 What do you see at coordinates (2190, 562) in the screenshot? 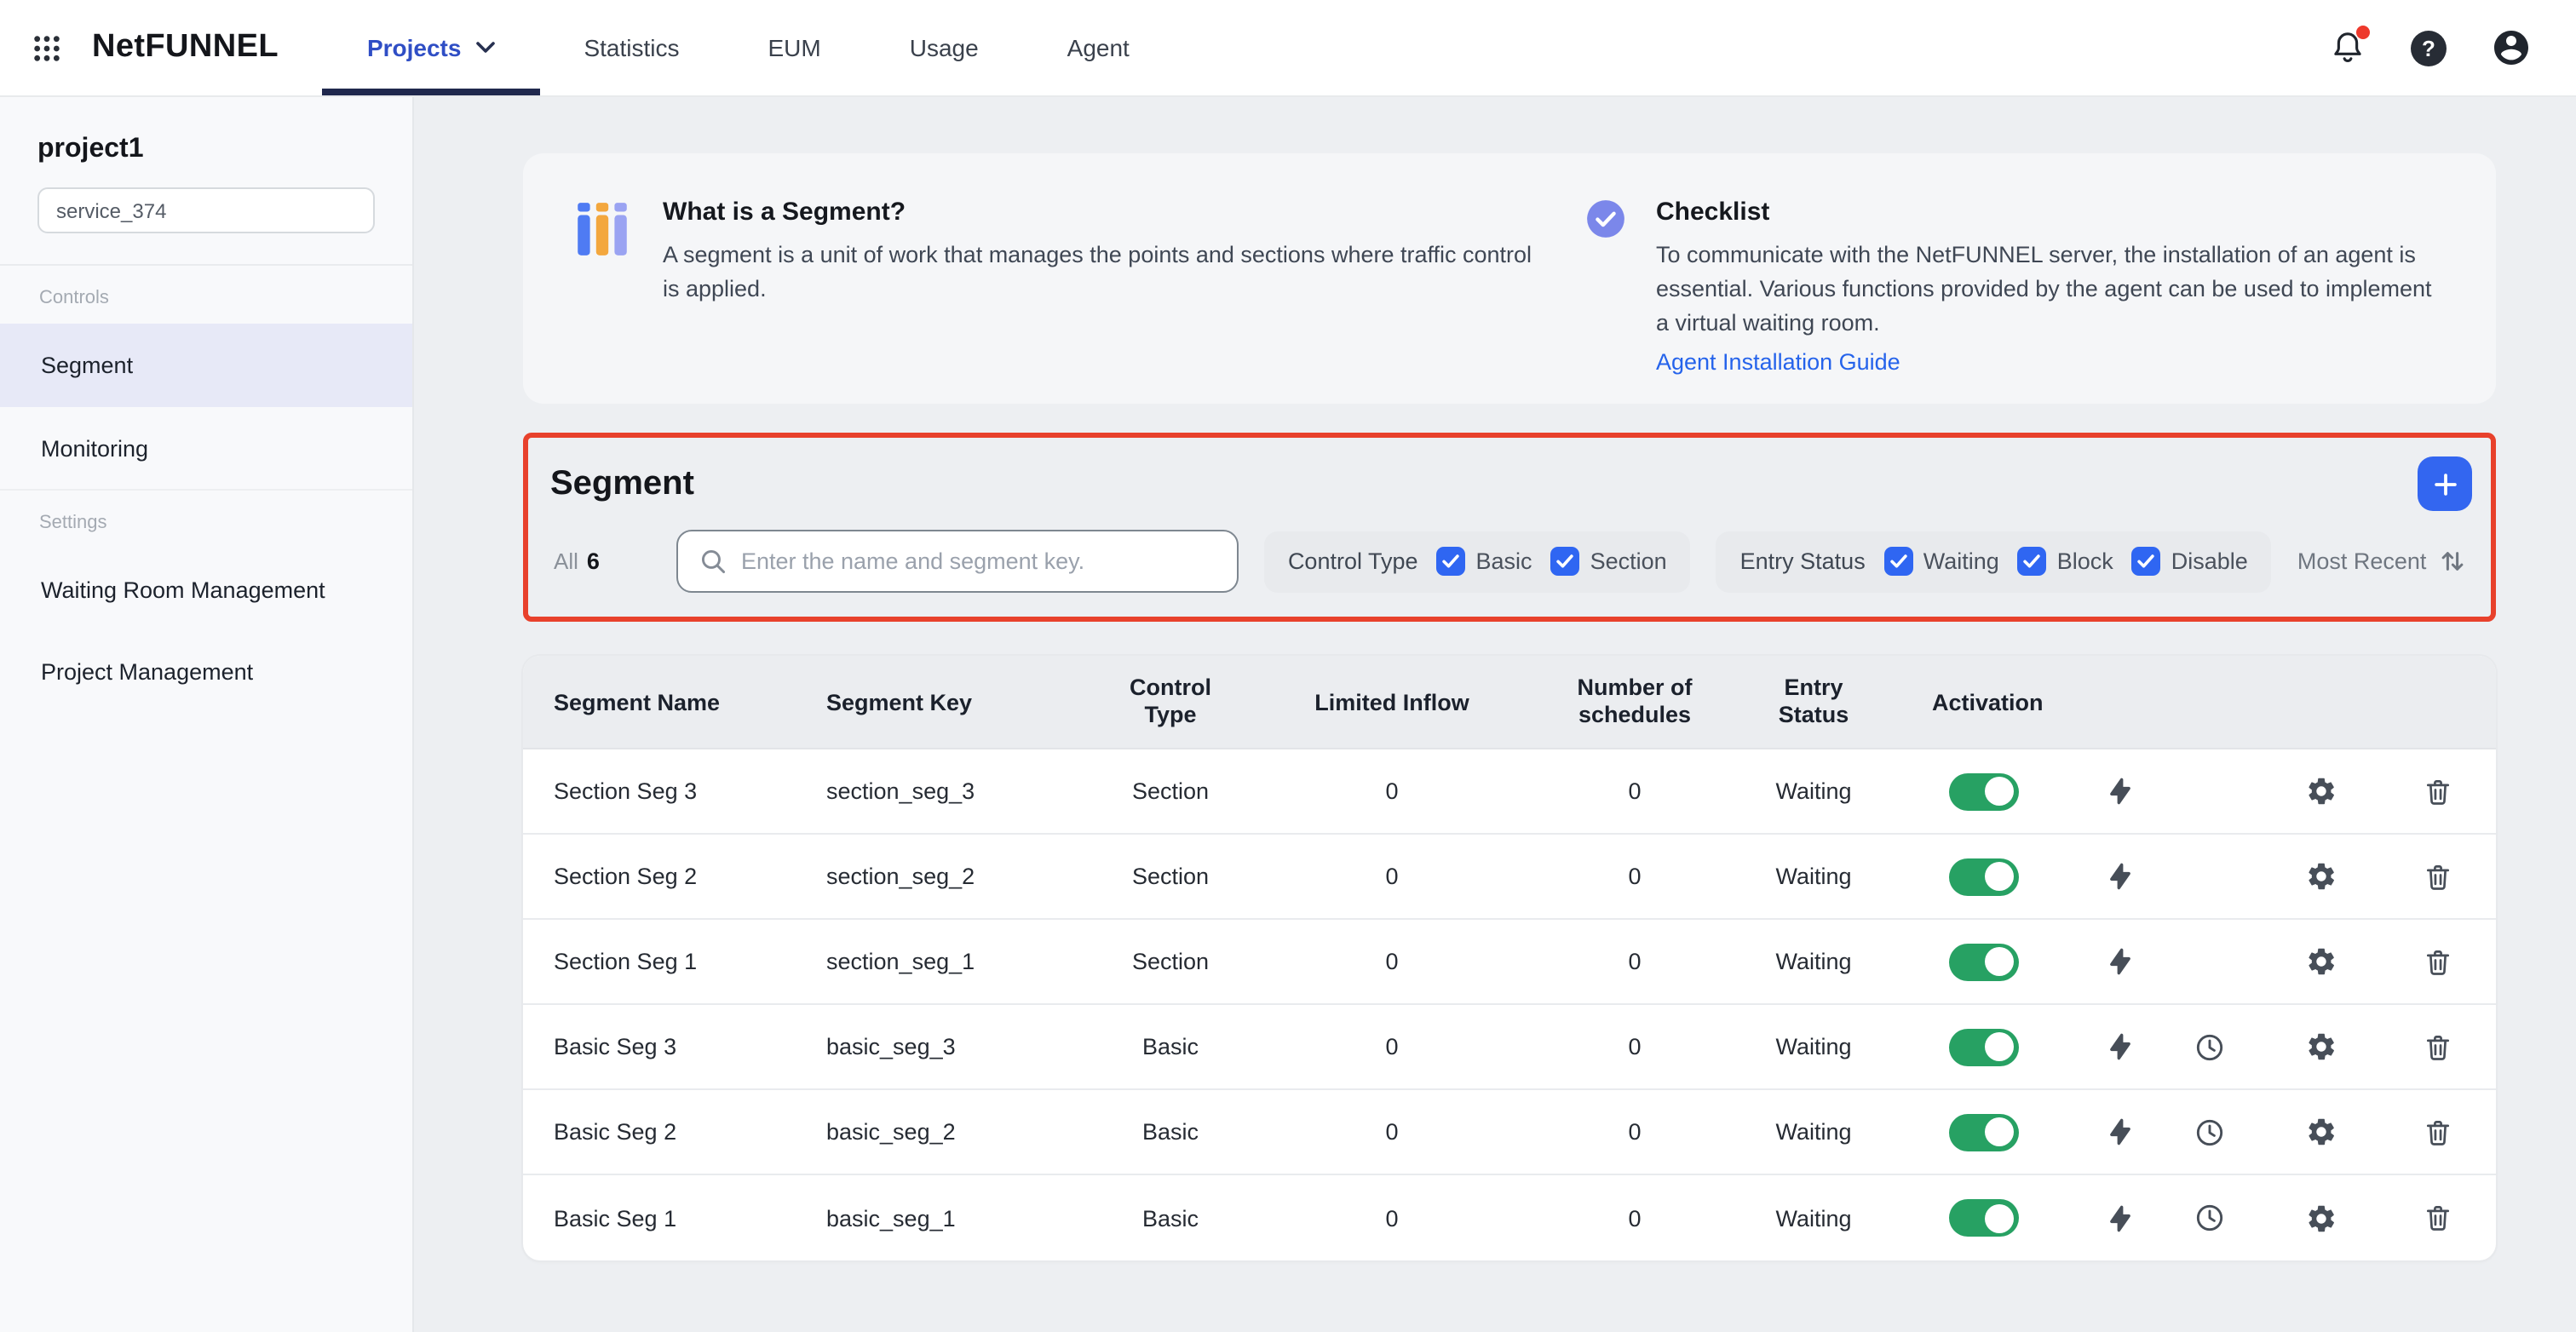
I see `filter-option-disable: Disable` at bounding box center [2190, 562].